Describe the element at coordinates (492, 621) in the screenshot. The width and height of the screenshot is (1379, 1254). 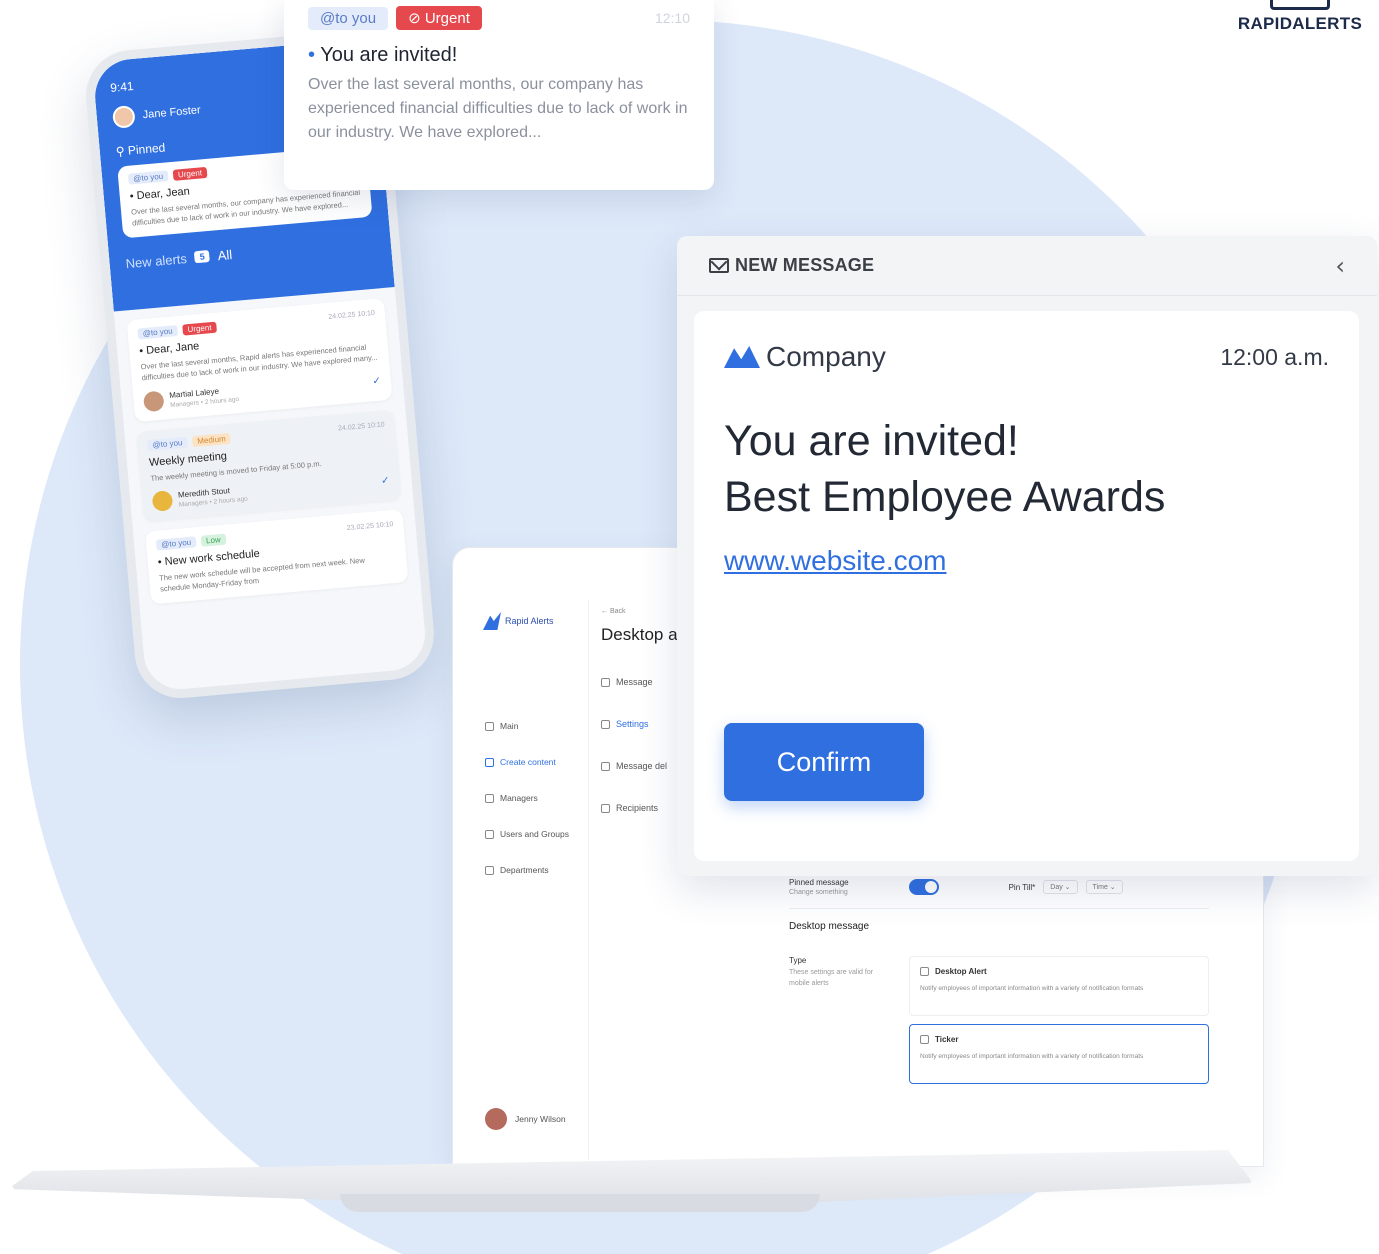
I see `rapid-alerts-logo-icon` at that location.